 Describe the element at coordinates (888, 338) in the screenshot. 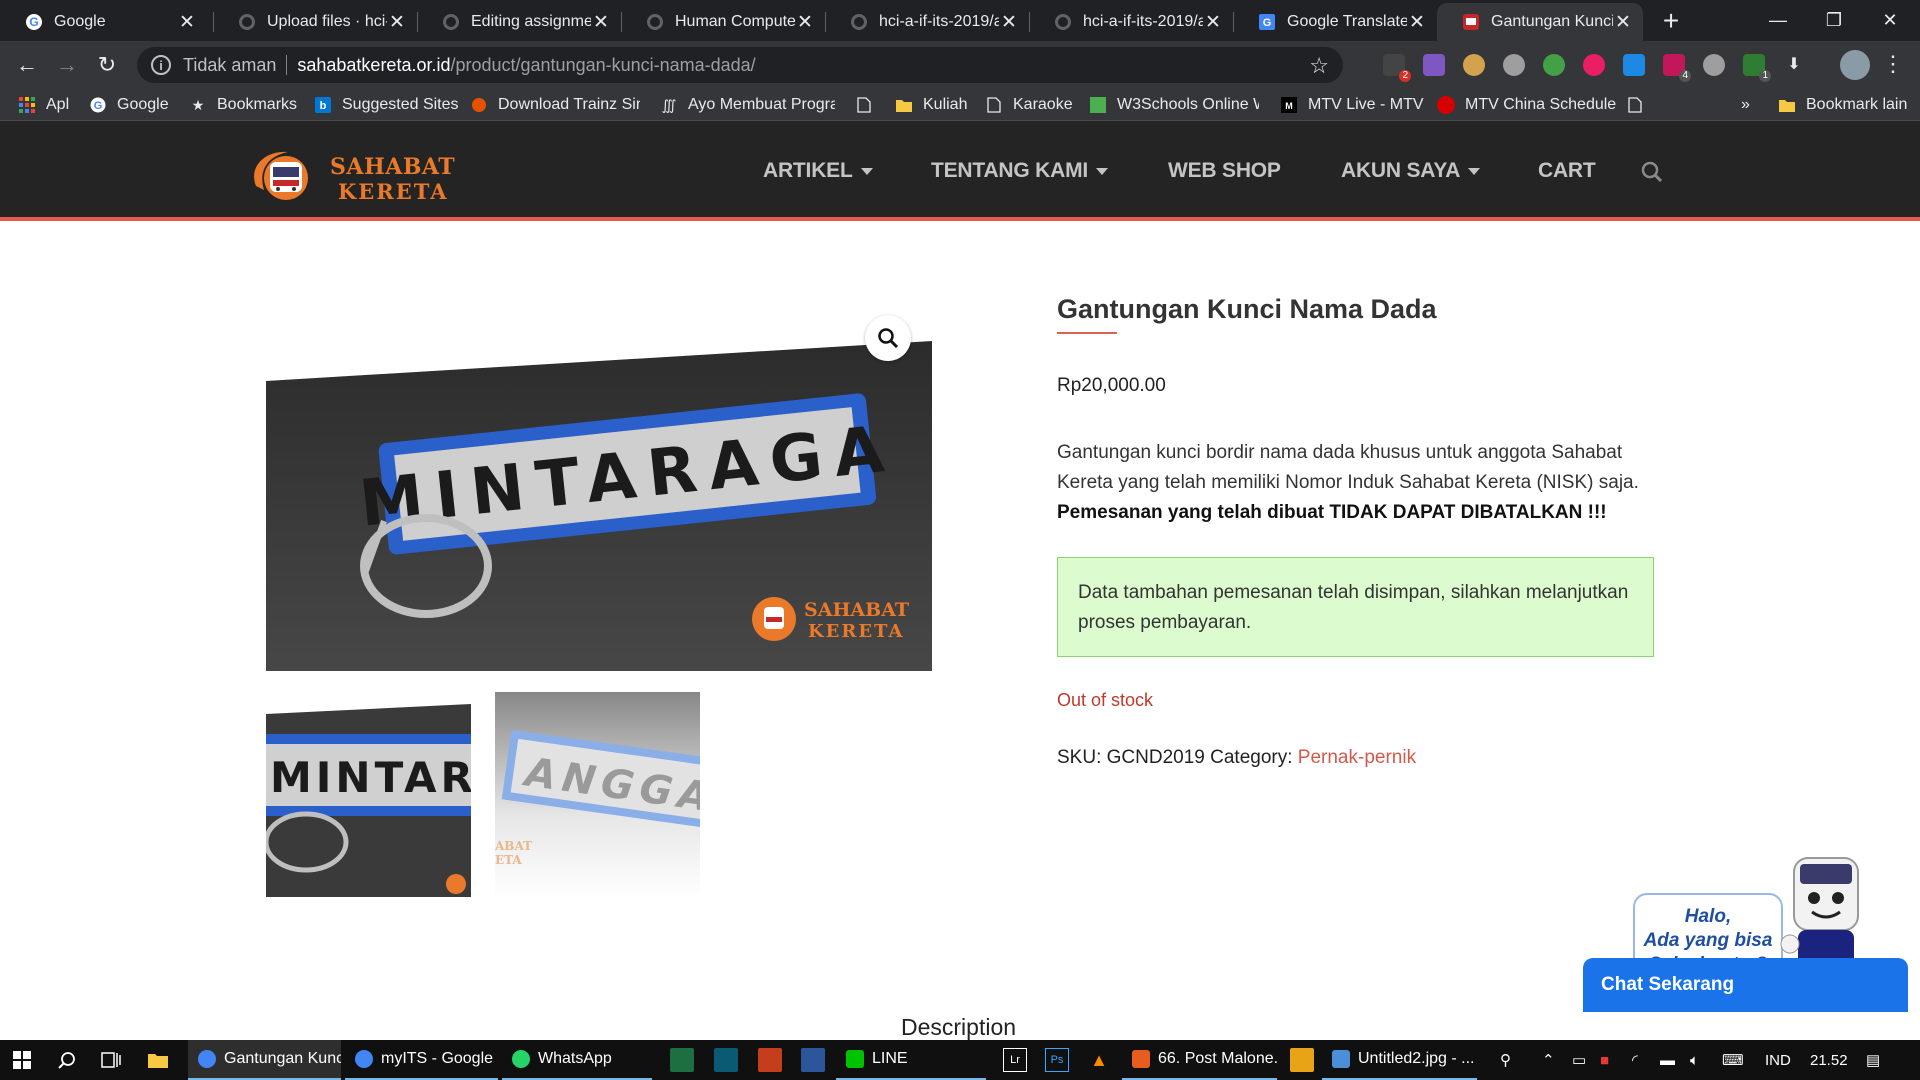

I see `zoom-magnifier-icon` at that location.